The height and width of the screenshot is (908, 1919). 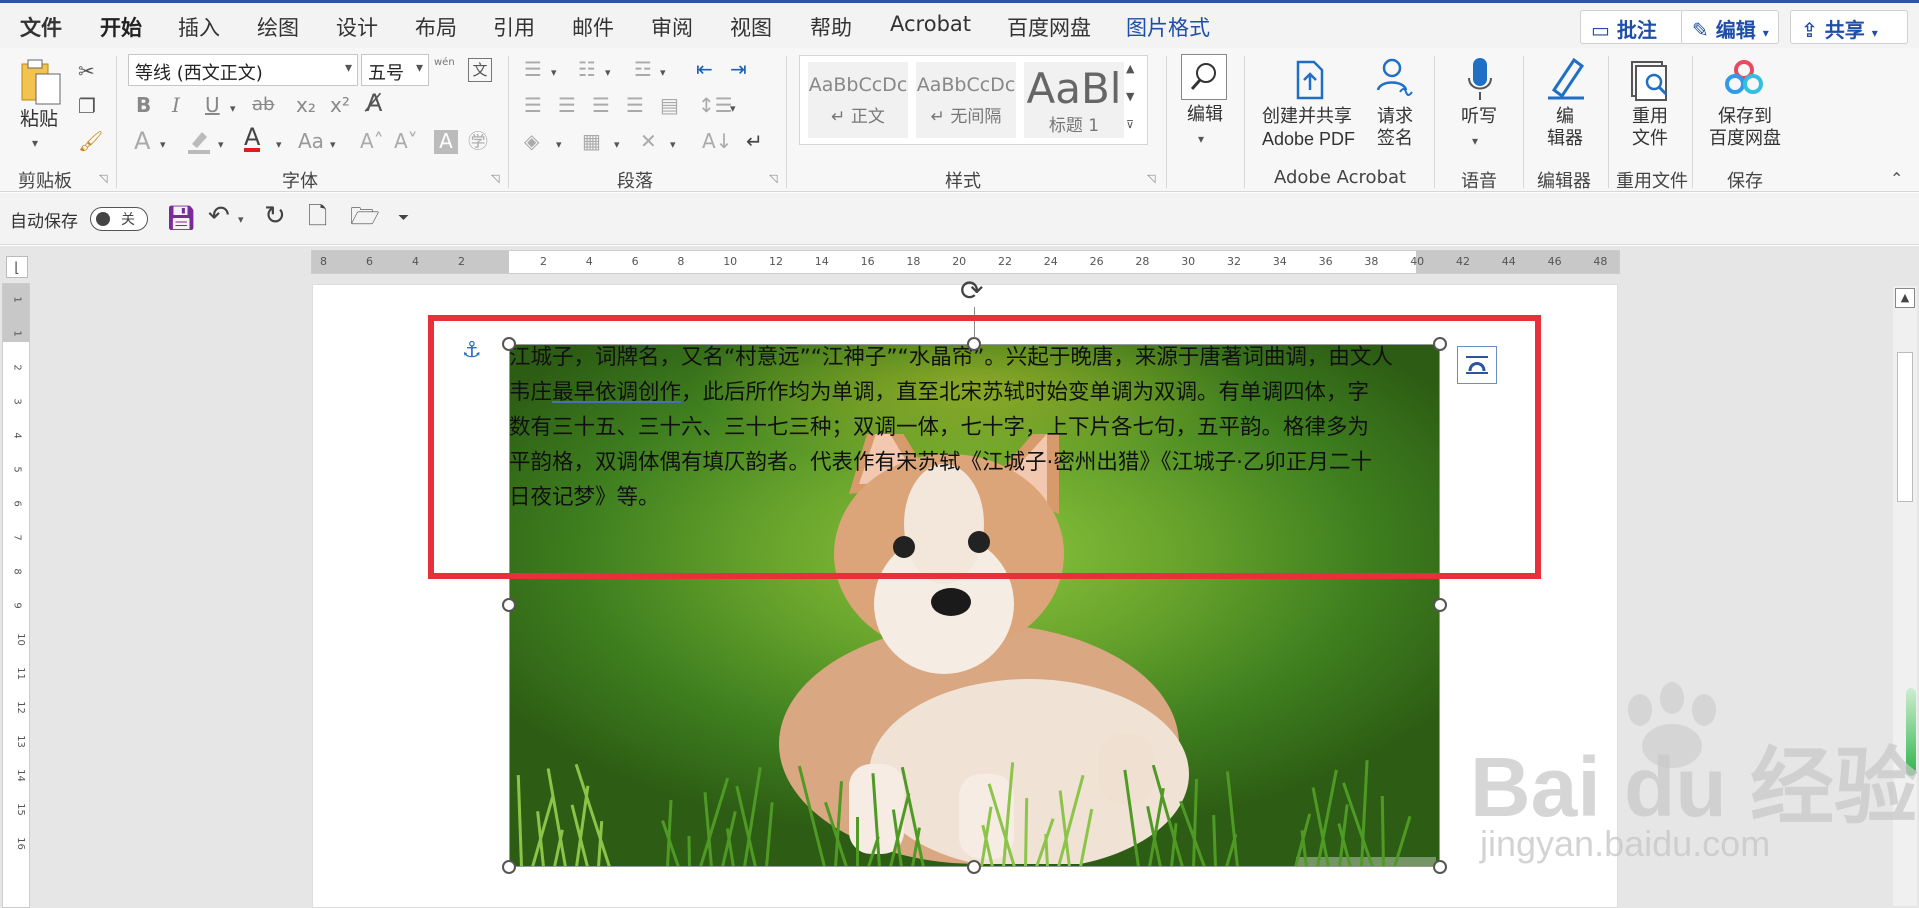 I want to click on save-to-baidu-label-1: 保存到, so click(x=1745, y=117).